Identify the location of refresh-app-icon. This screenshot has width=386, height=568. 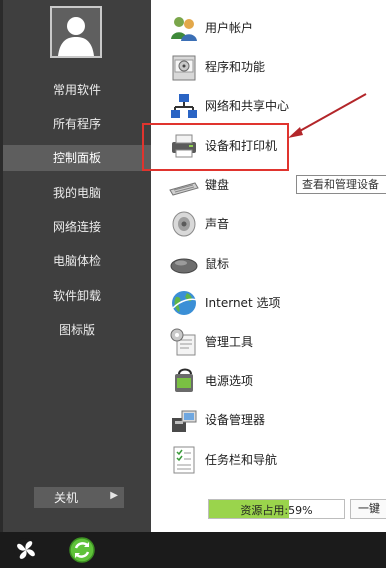
(82, 550).